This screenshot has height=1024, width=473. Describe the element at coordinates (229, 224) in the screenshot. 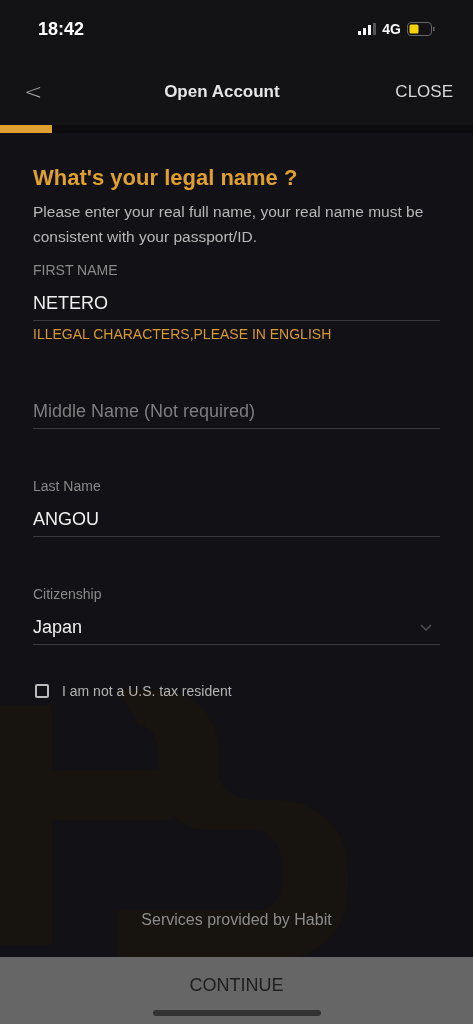

I see `description-text: Please enter your real full name, your real name must be consistent with your passport/ID.` at that location.